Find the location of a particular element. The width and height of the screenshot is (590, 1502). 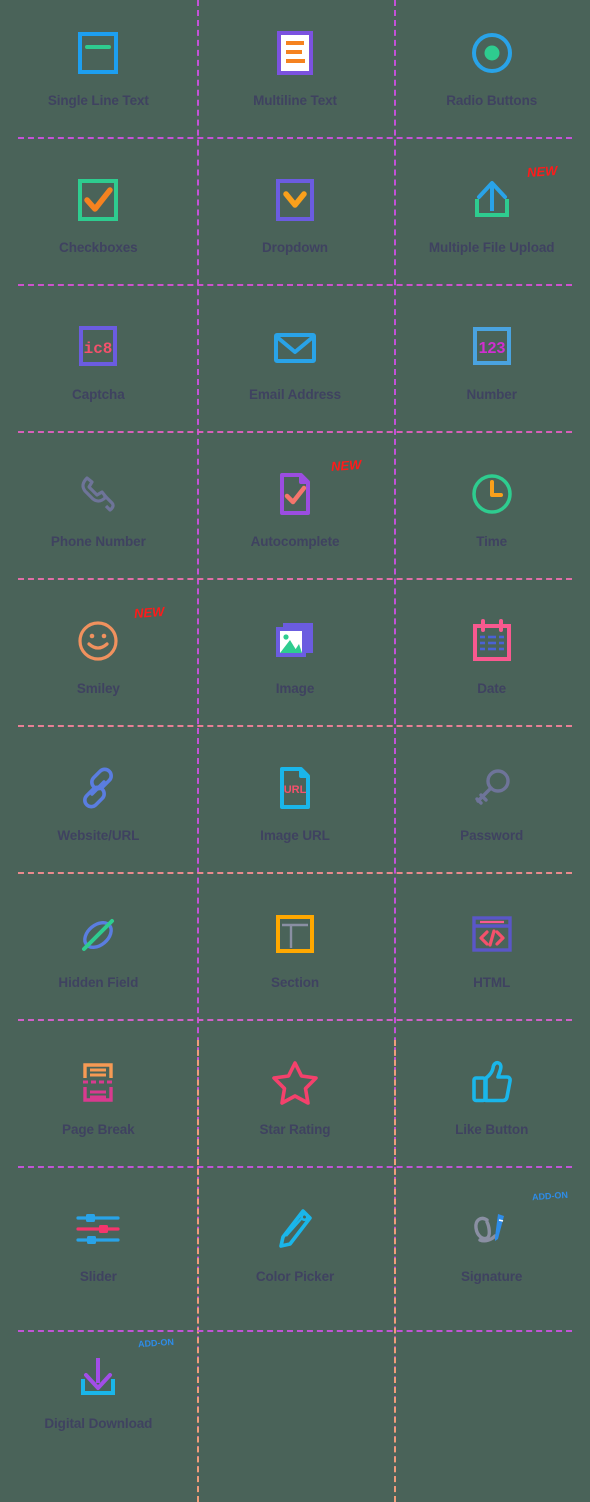

field-label: HTML is located at coordinates (492, 982).